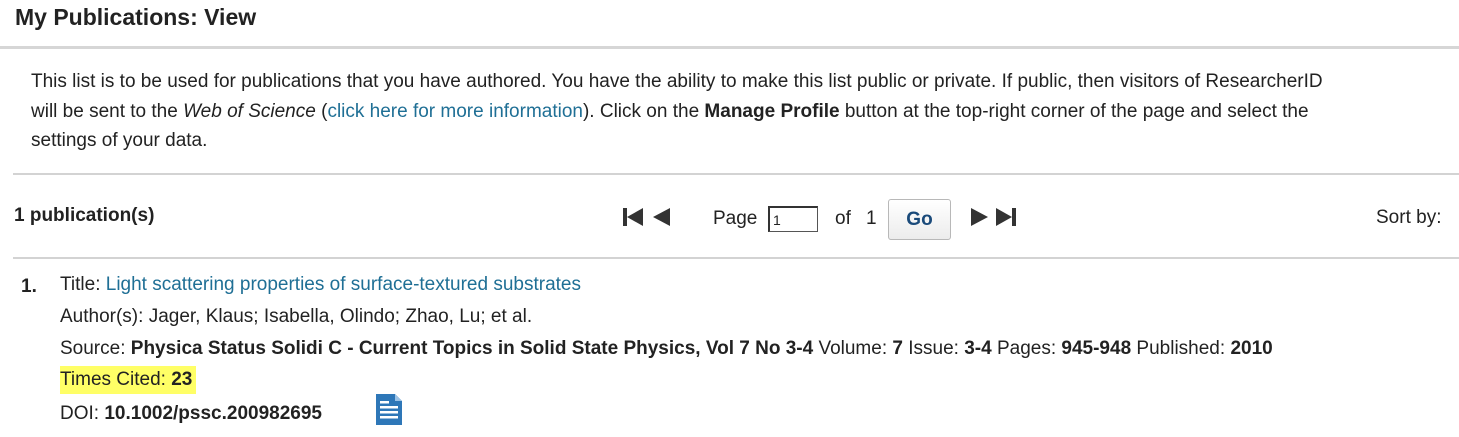 This screenshot has width=1459, height=437. What do you see at coordinates (853, 348) in the screenshot?
I see `volume-label: Volume:` at bounding box center [853, 348].